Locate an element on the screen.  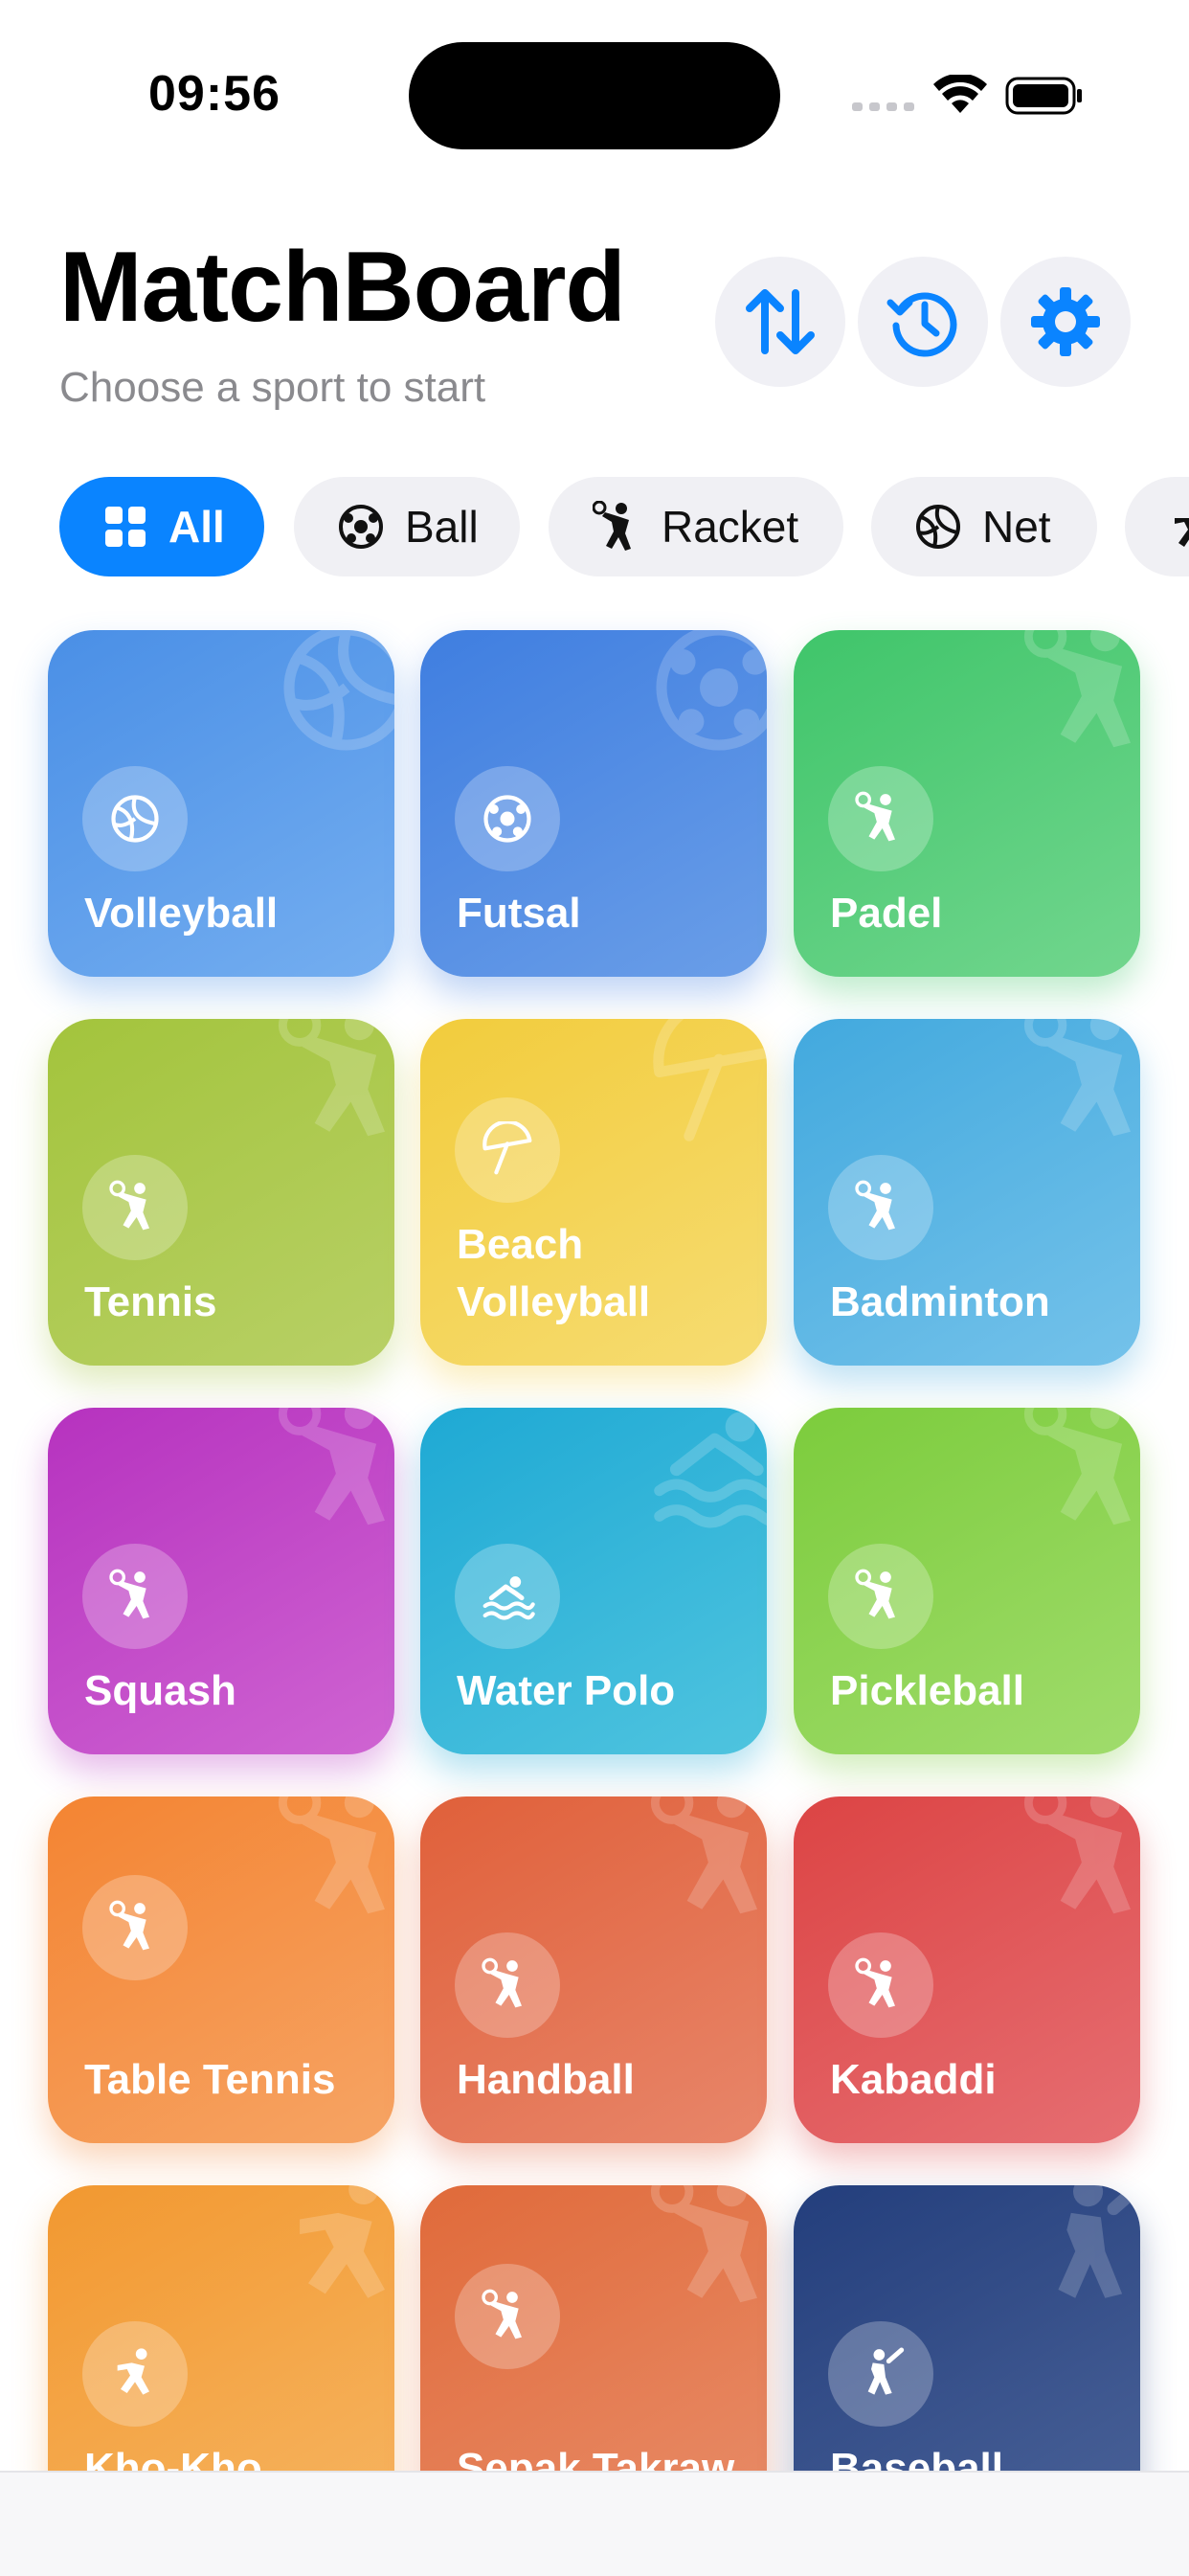
sport-tile-badminton: Badminton is located at coordinates (967, 1192).